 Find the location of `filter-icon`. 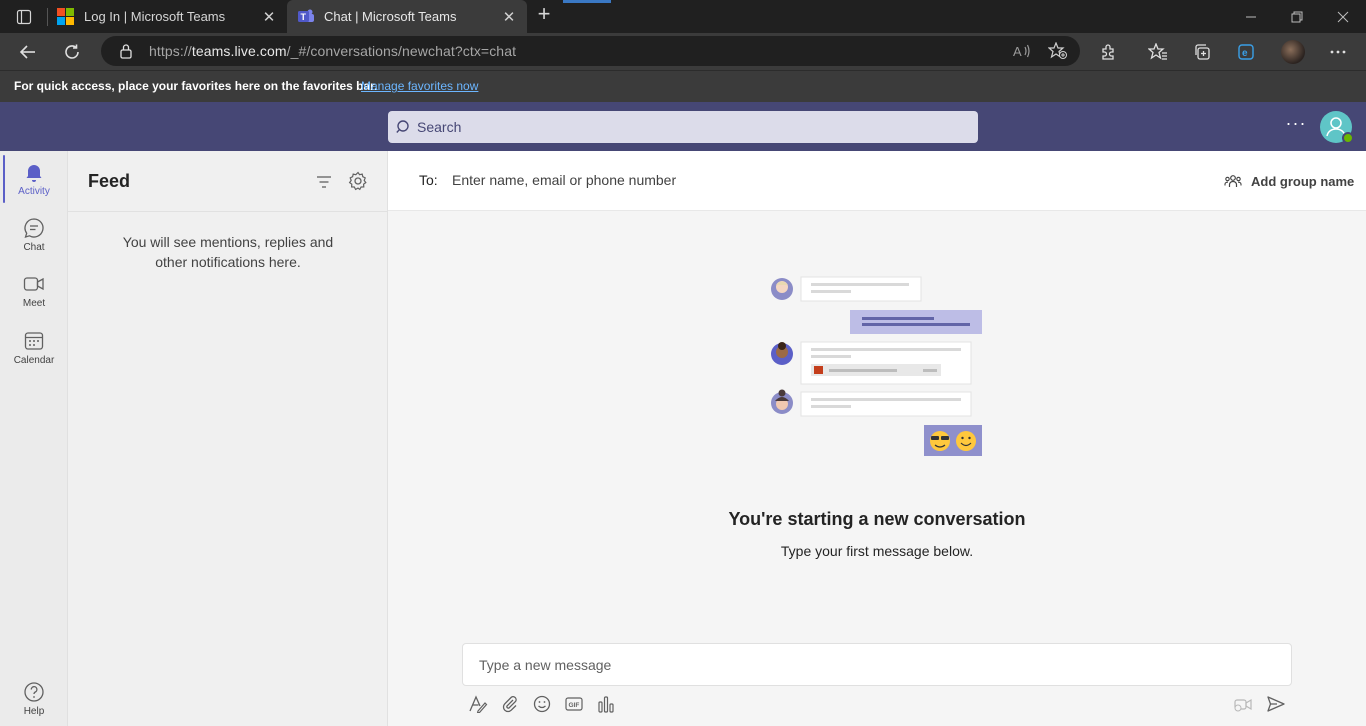

filter-icon is located at coordinates (324, 182).